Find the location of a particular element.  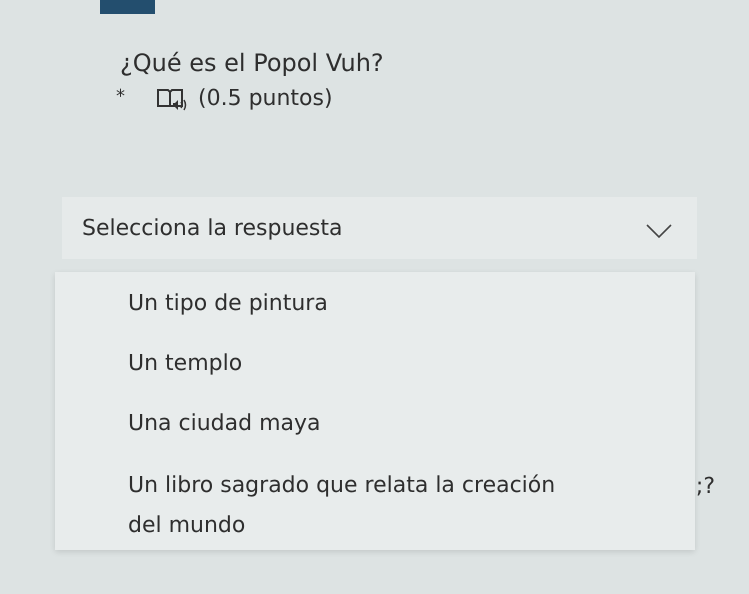

points-label: (0.5 puntos) is located at coordinates (265, 98).